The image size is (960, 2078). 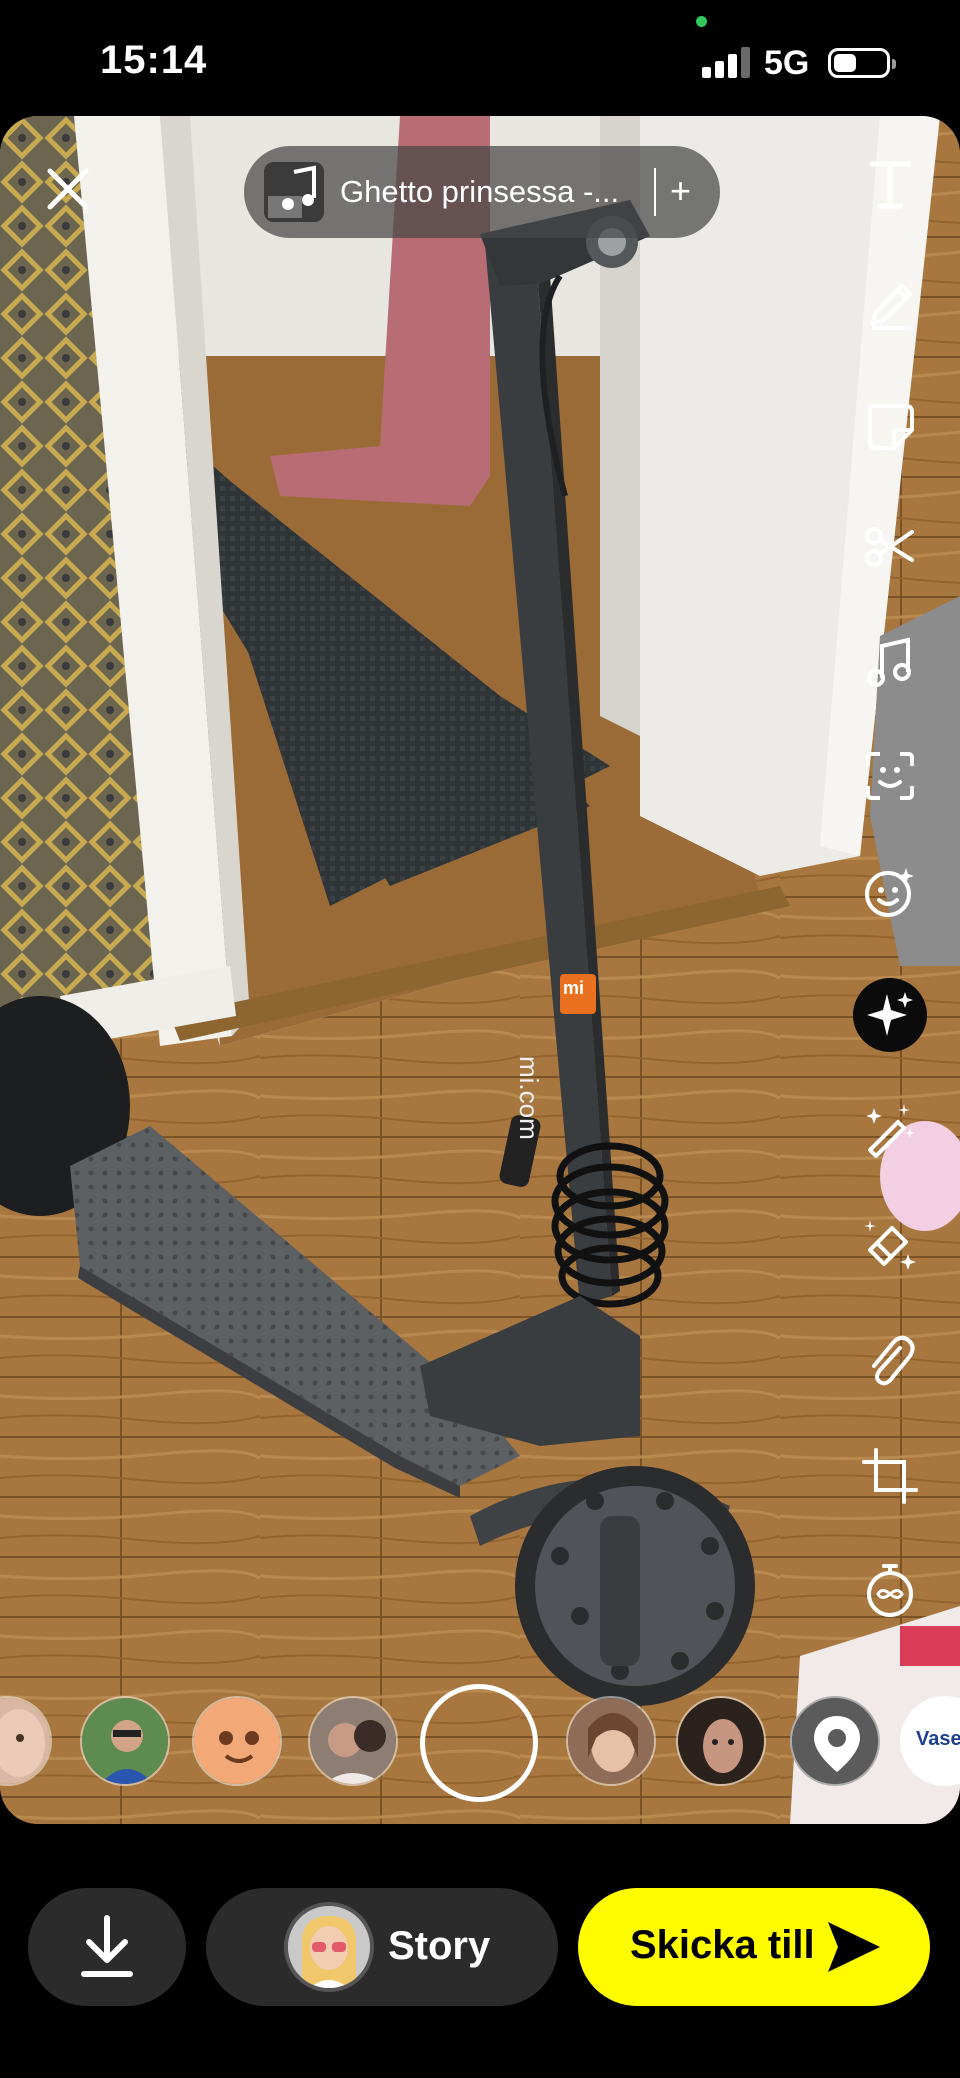 I want to click on network-type: 5G, so click(x=787, y=63).